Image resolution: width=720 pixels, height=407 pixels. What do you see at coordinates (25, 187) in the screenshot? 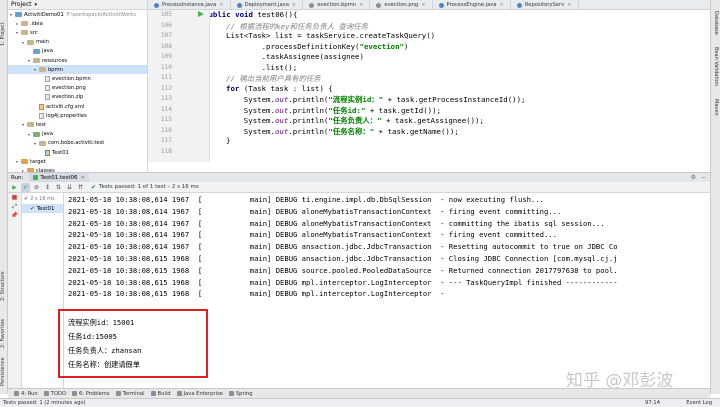
I see `passed-filter-icon: ✓` at bounding box center [25, 187].